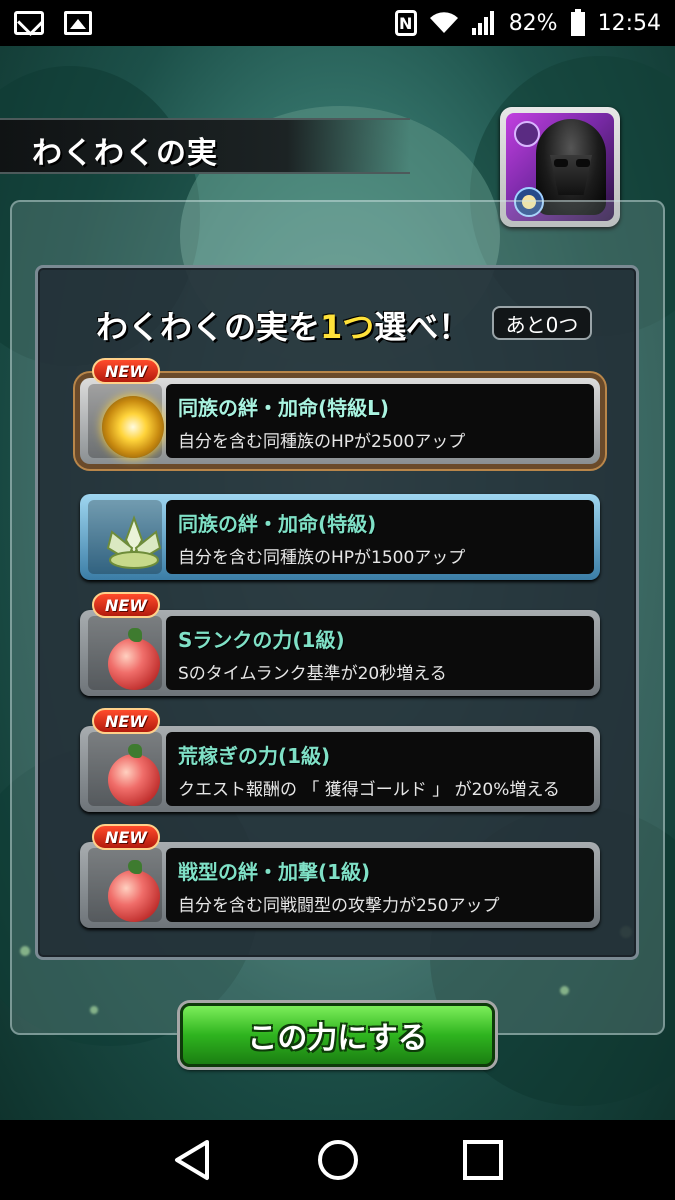 The width and height of the screenshot is (675, 1200). Describe the element at coordinates (322, 442) in the screenshot. I see `option-description: 自分を含む同種族のHPが2500アップ` at that location.